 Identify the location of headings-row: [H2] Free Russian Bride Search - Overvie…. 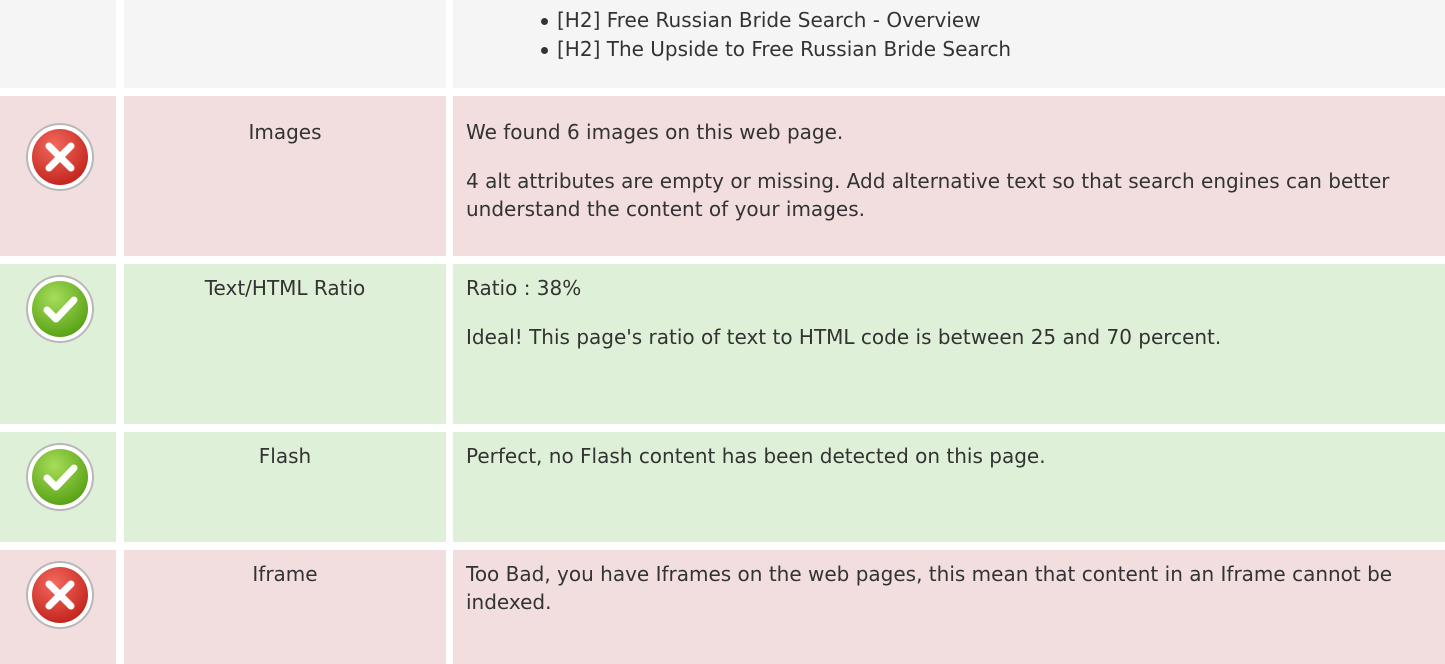
(722, 44).